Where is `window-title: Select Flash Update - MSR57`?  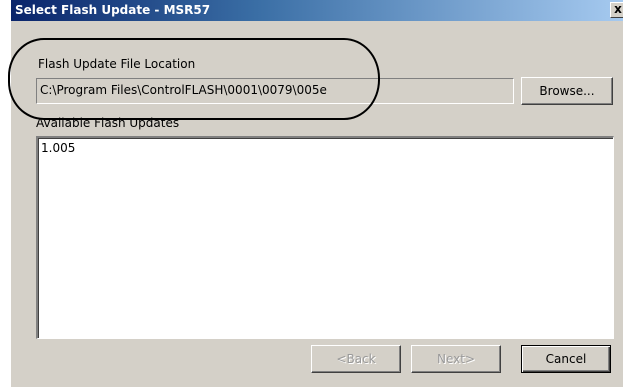 window-title: Select Flash Update - MSR57 is located at coordinates (113, 10).